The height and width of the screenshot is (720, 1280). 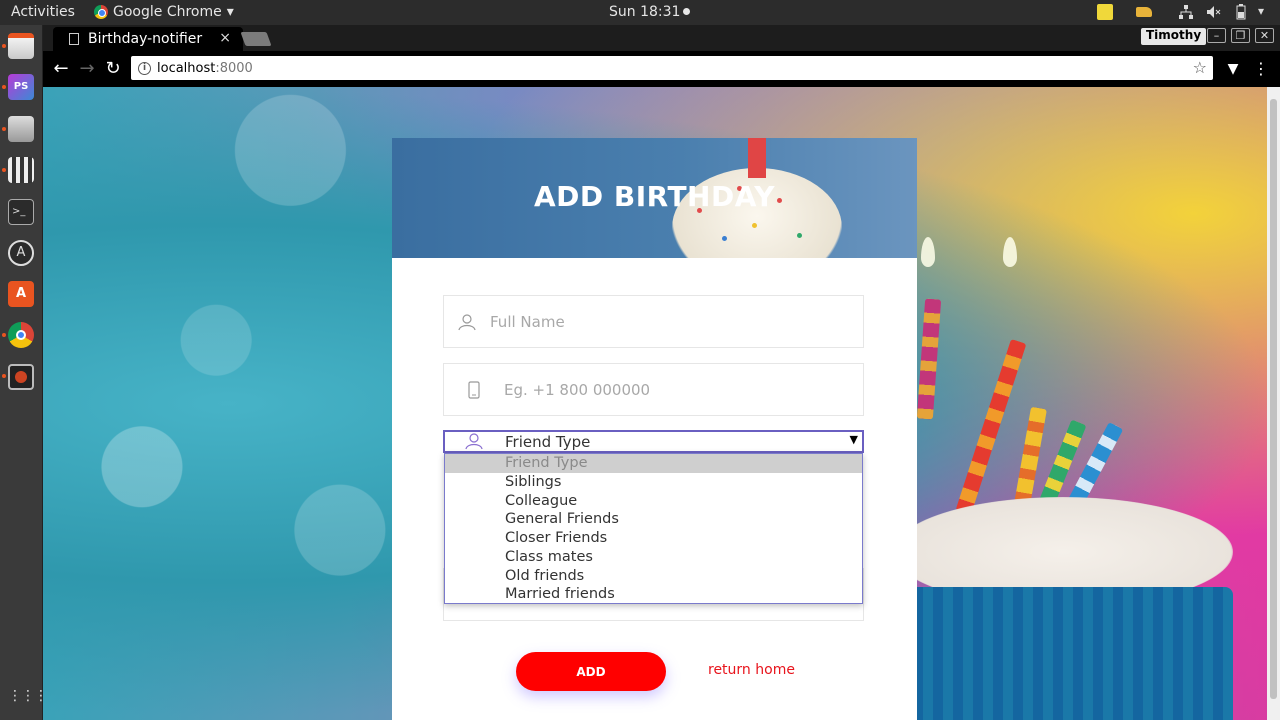 What do you see at coordinates (751, 670) in the screenshot?
I see `return-home-link: return home` at bounding box center [751, 670].